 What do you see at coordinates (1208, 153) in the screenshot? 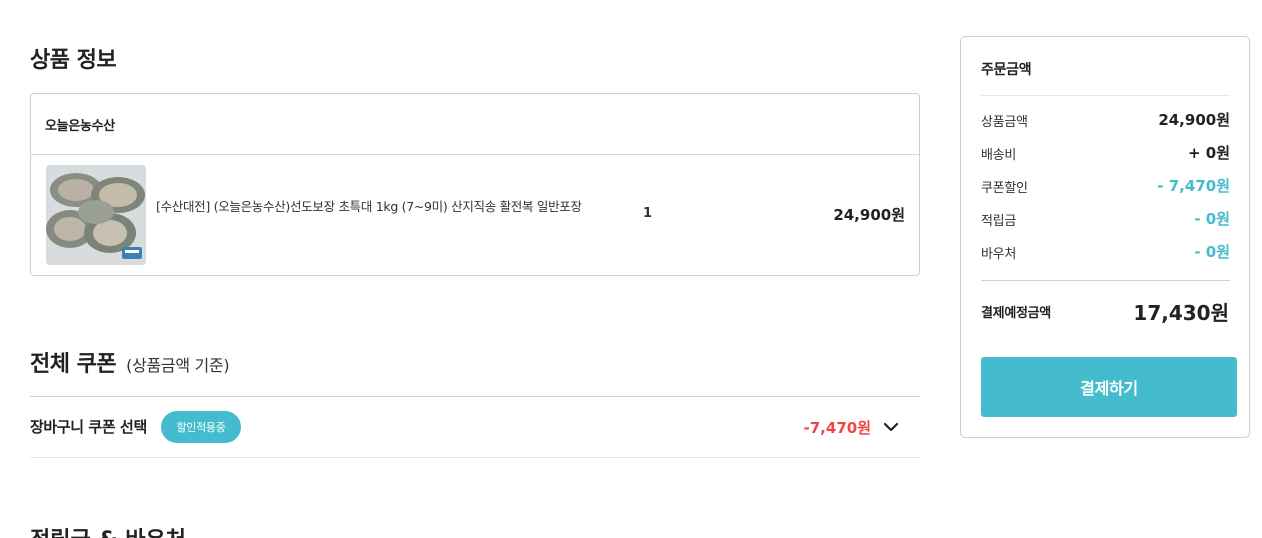
I see `summary-value: + 0원` at bounding box center [1208, 153].